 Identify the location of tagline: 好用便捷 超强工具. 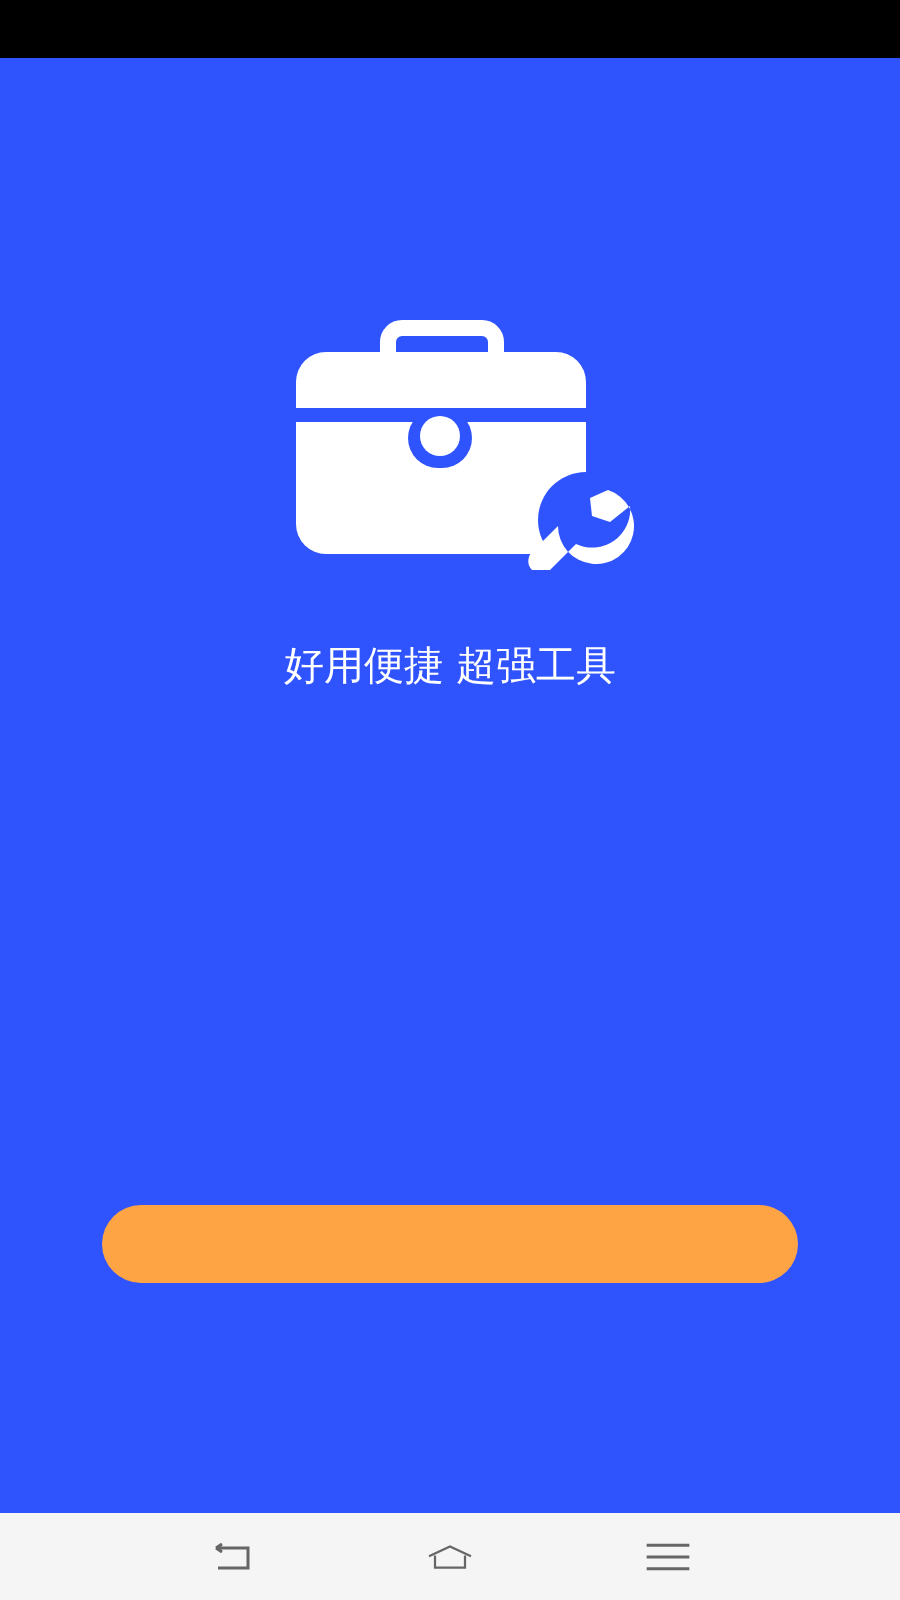
(450, 665).